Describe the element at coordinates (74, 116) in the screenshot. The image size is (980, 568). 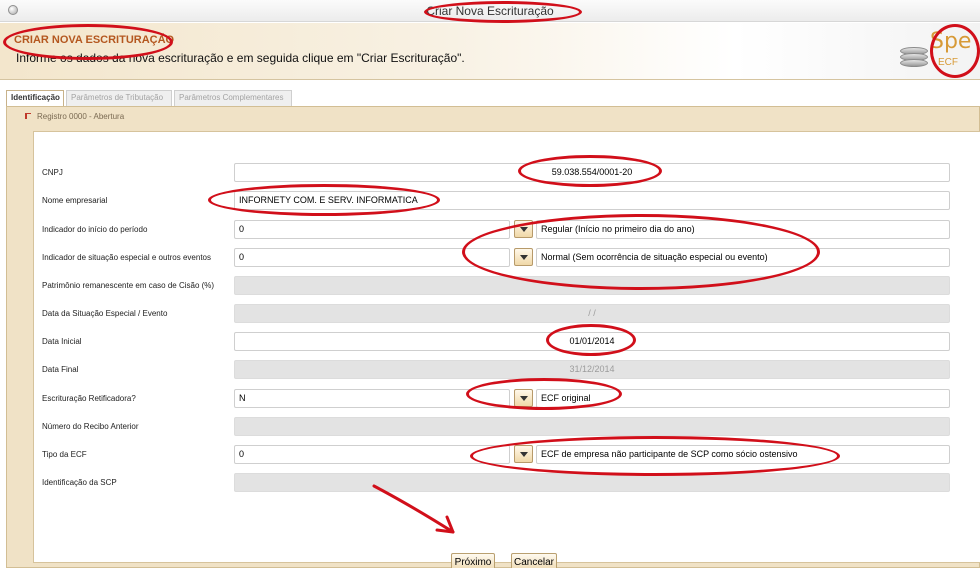
I see `section-title: Registro 0000 - Abertura` at that location.